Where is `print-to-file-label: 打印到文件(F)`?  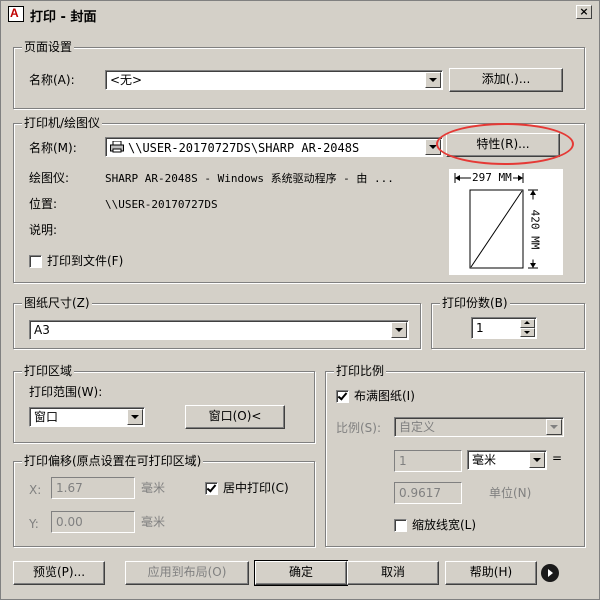 print-to-file-label: 打印到文件(F) is located at coordinates (85, 261).